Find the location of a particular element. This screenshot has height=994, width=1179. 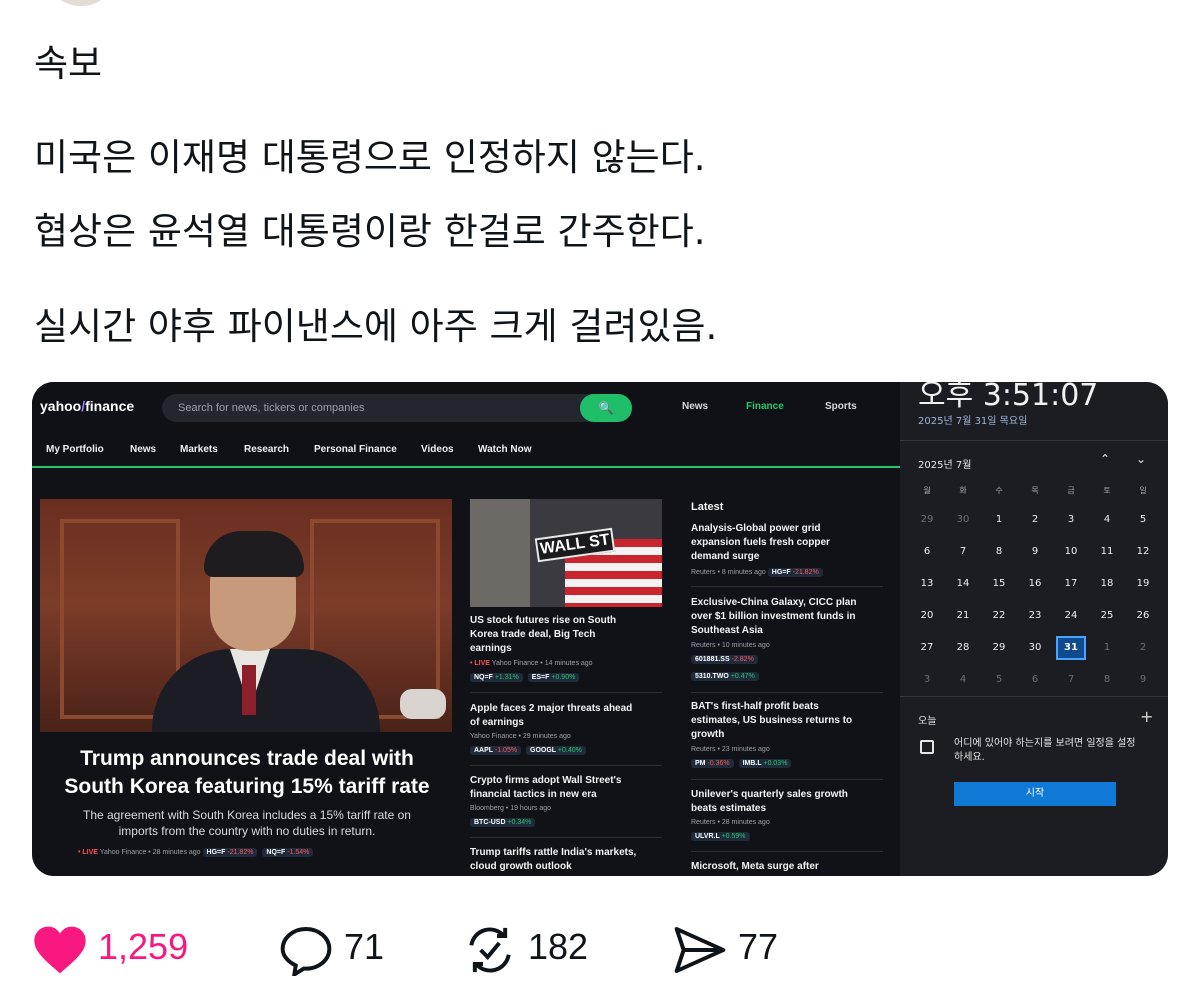

wall-street-image: WALL ST is located at coordinates (566, 553).